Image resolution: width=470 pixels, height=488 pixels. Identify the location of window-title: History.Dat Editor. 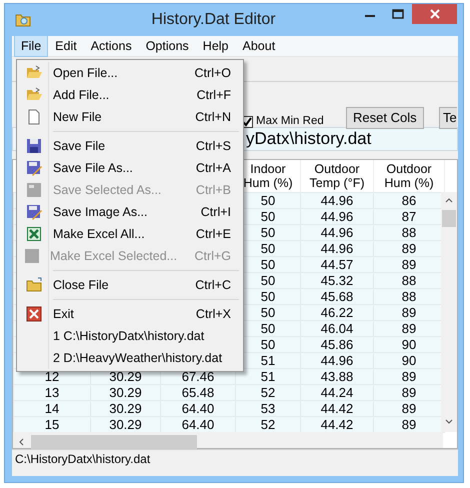
(213, 20).